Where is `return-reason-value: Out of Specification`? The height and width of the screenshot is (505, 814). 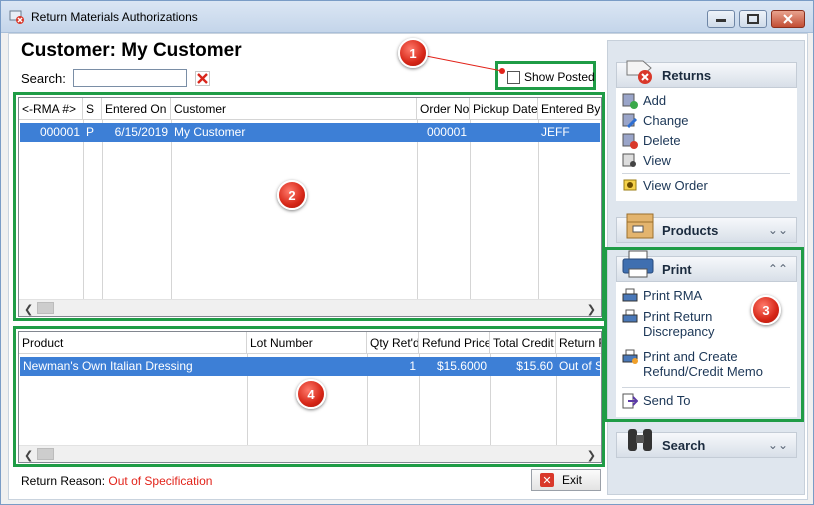 return-reason-value: Out of Specification is located at coordinates (160, 481).